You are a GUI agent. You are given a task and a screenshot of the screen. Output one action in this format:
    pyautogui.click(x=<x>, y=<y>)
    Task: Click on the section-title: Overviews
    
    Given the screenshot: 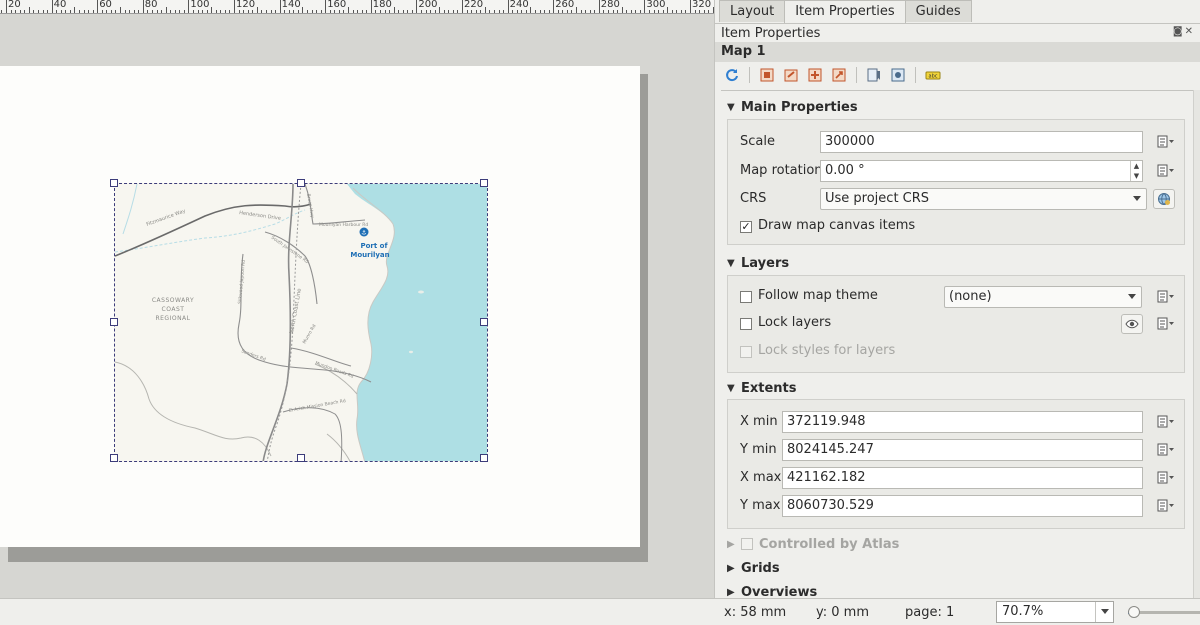 What is the action you would take?
    pyautogui.click(x=779, y=591)
    